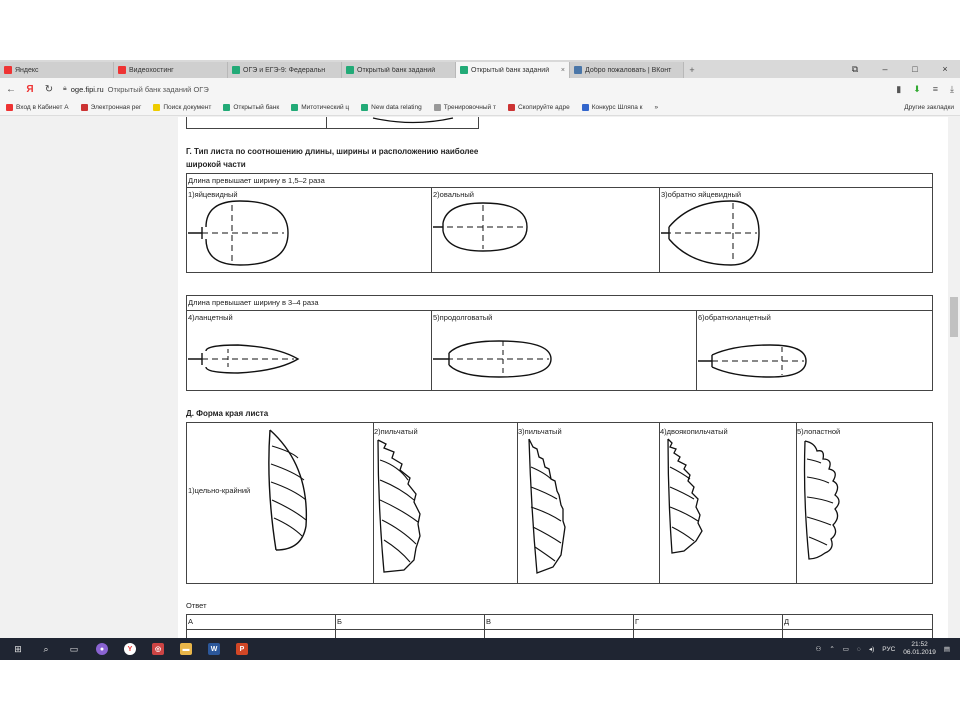 This screenshot has height=720, width=960. What do you see at coordinates (214, 649) in the screenshot?
I see `word-icon: W` at bounding box center [214, 649].